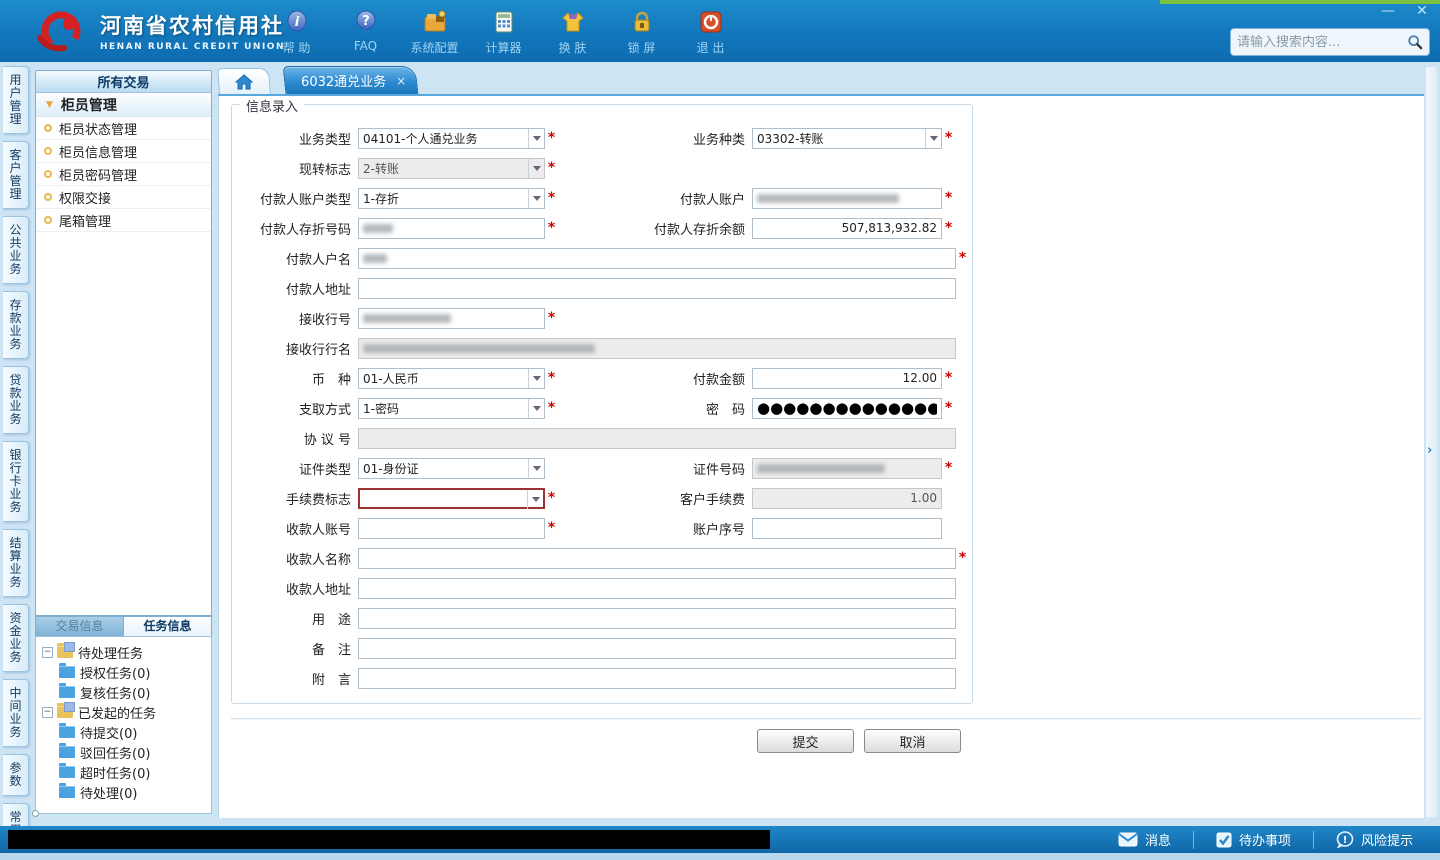  Describe the element at coordinates (389, 839) in the screenshot. I see `redacted-status-text` at that location.